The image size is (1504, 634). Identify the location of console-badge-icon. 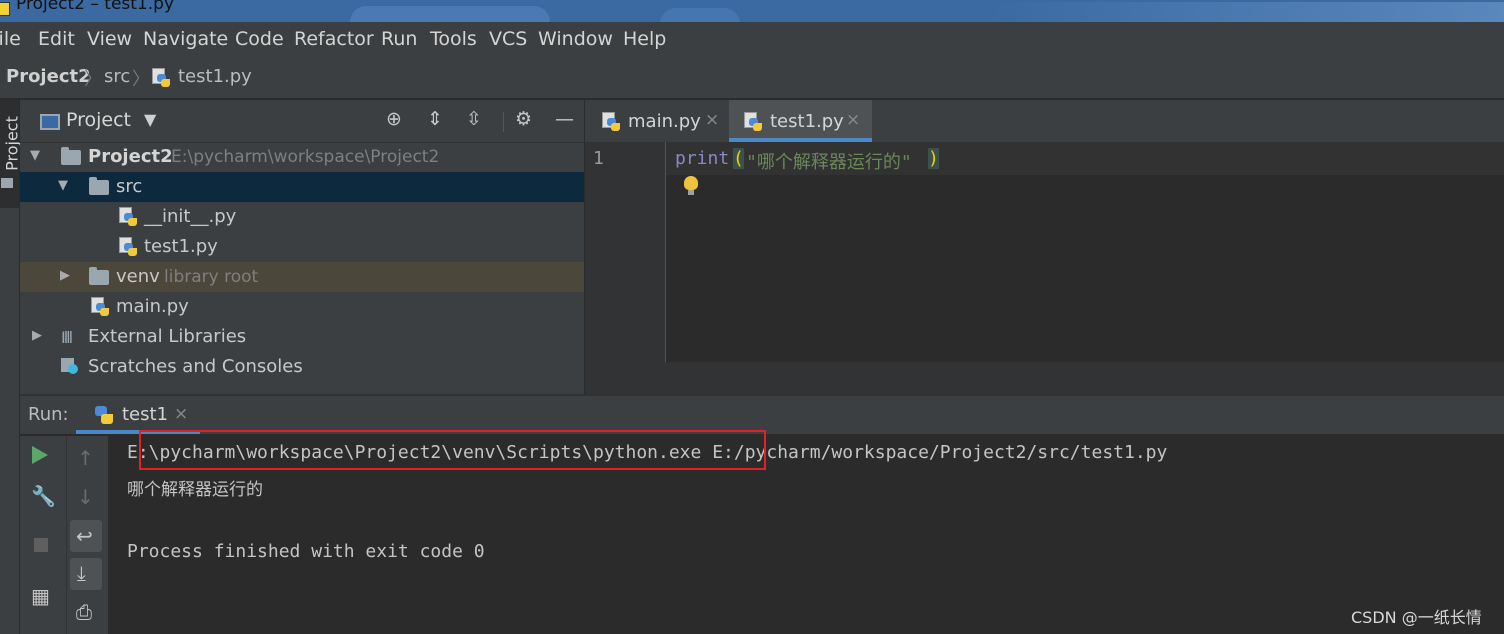
(73, 369).